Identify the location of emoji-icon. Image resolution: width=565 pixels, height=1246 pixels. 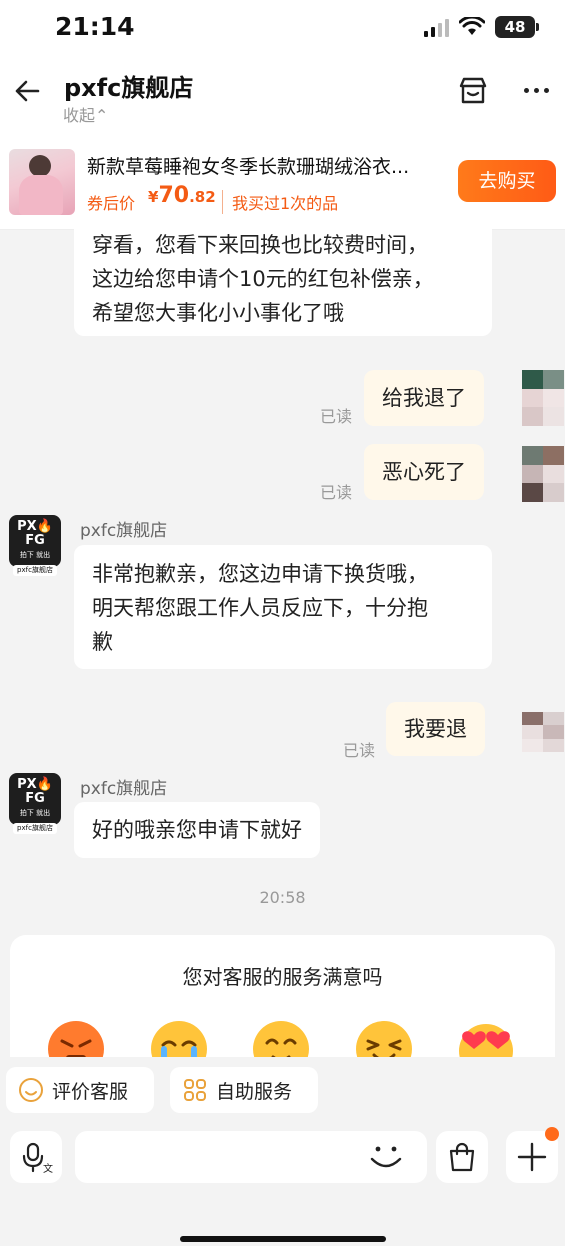
(386, 1158).